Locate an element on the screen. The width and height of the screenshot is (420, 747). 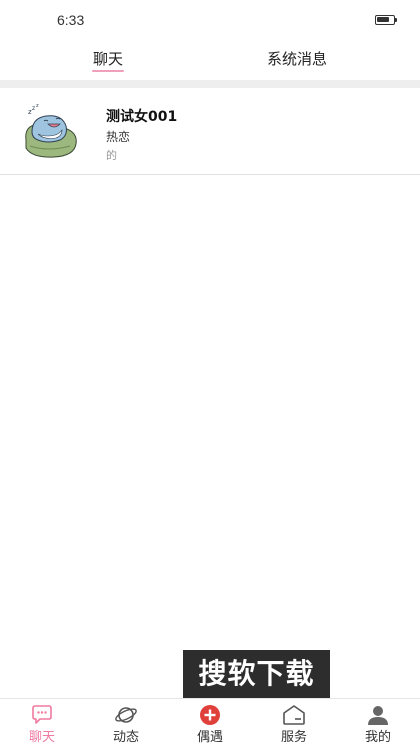
tab-system-messages: 系统消息 is located at coordinates (297, 58).